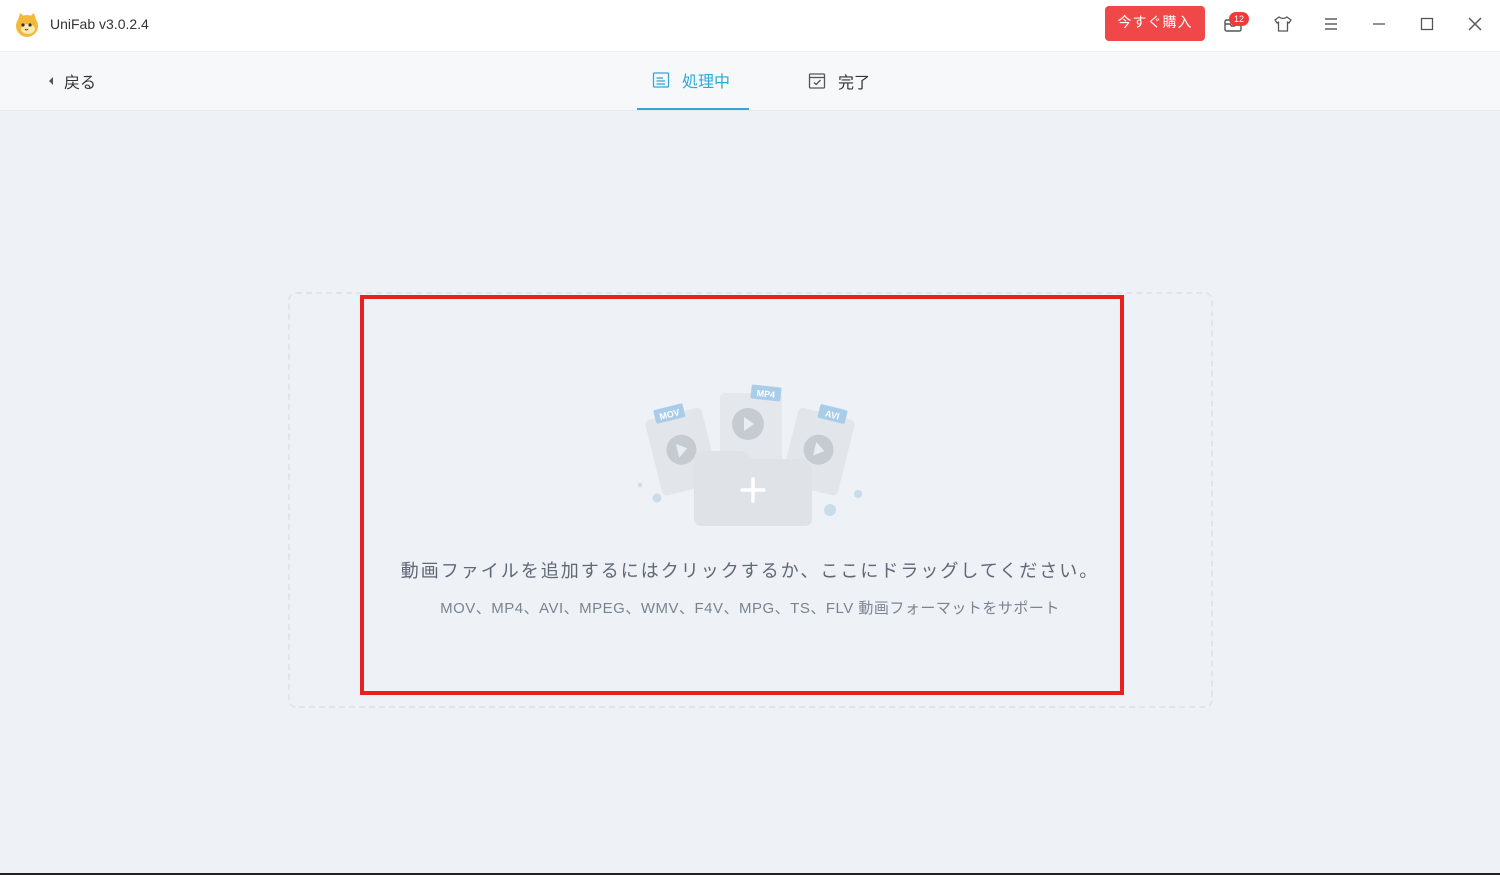 The height and width of the screenshot is (875, 1500). What do you see at coordinates (1475, 24) in the screenshot?
I see `close-icon` at bounding box center [1475, 24].